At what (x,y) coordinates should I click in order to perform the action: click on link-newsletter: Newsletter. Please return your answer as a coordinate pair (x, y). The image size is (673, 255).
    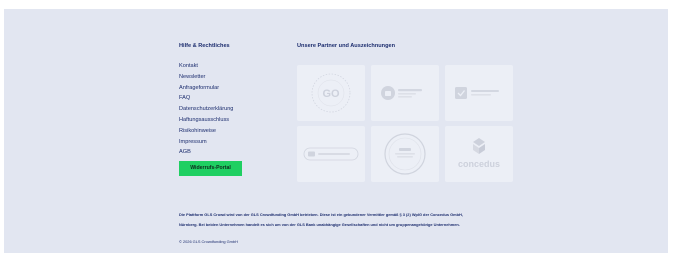
    Looking at the image, I should click on (192, 77).